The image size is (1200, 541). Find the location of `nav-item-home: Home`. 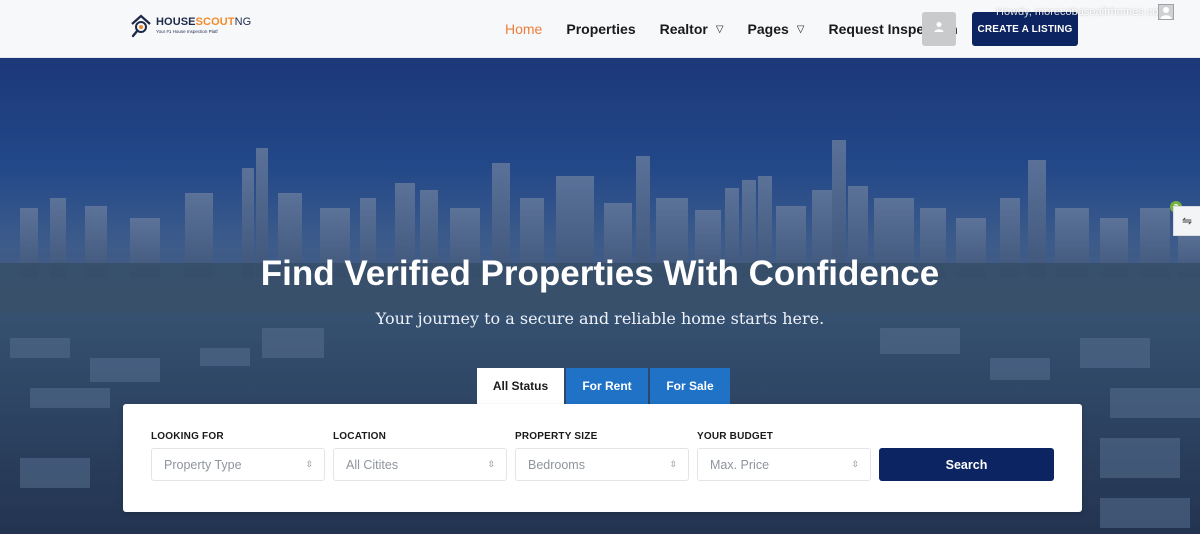

nav-item-home: Home is located at coordinates (523, 29).